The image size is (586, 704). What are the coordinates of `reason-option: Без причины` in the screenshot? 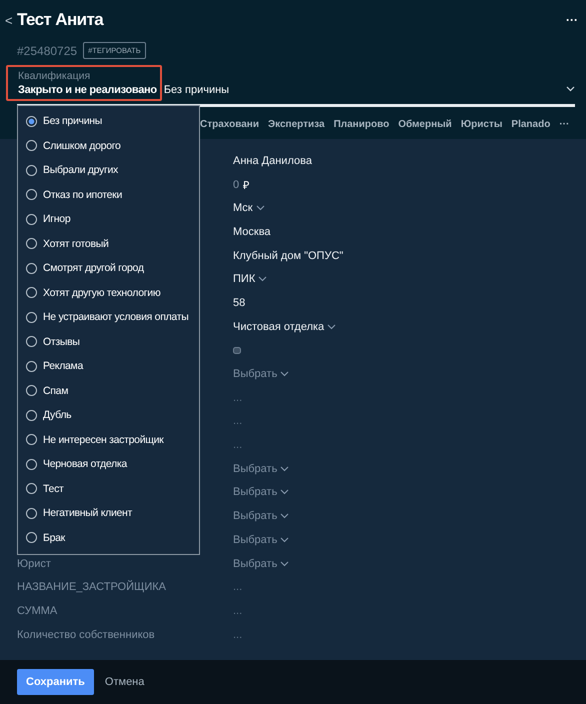 It's located at (108, 121).